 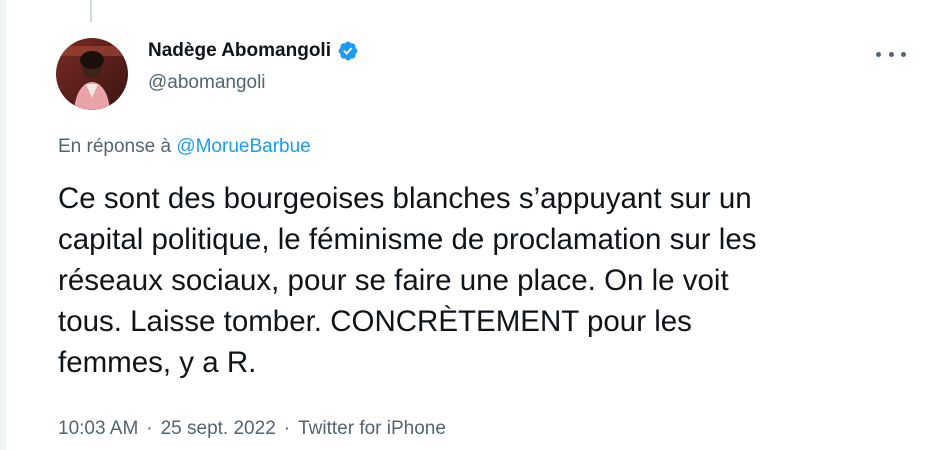 I want to click on avatar, so click(x=92, y=74).